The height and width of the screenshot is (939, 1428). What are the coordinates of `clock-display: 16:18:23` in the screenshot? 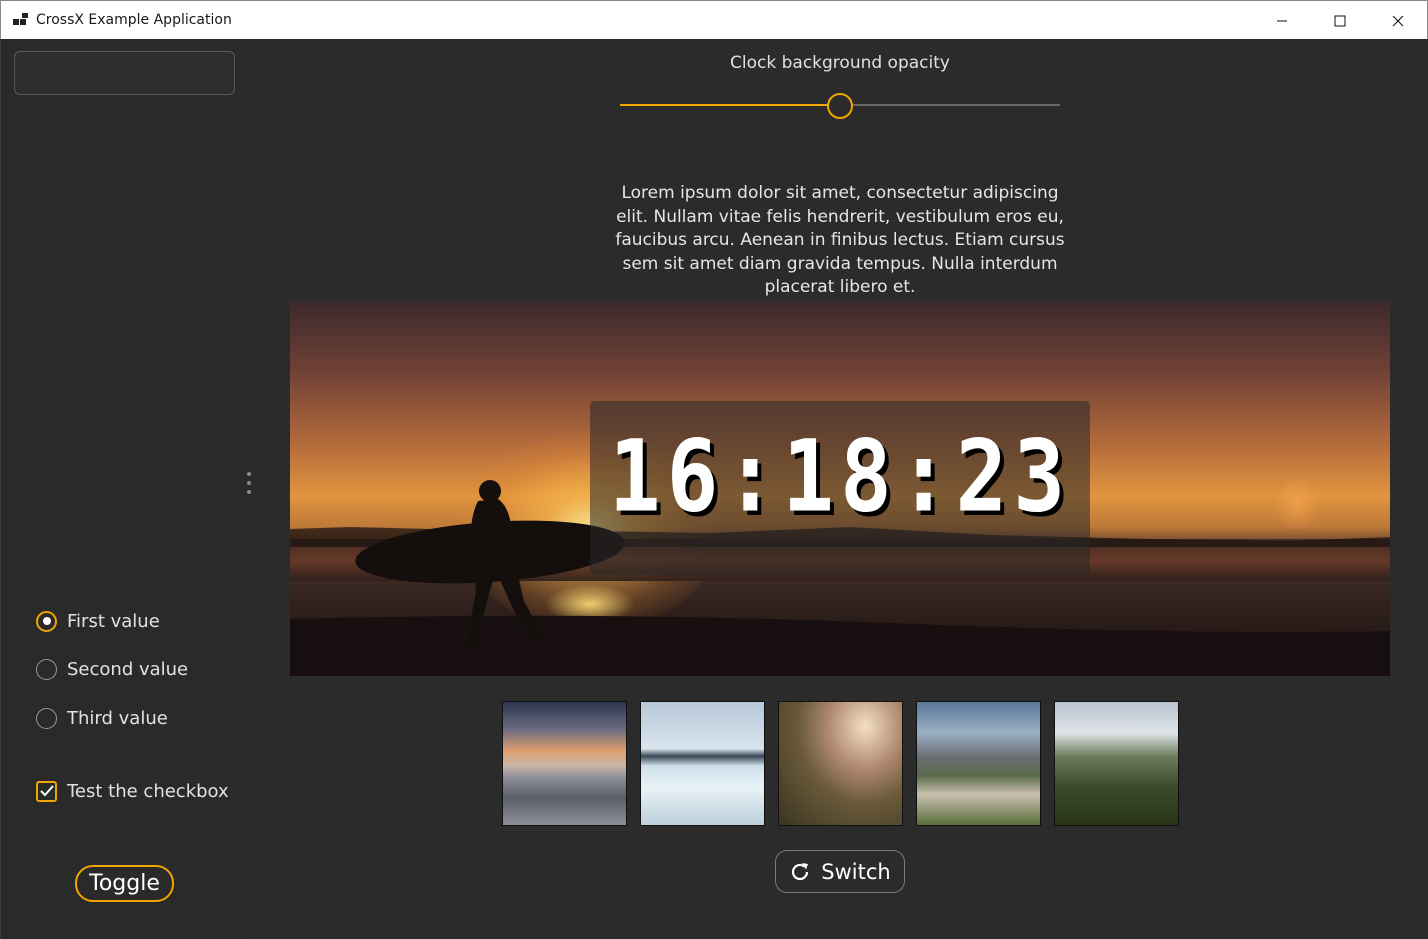 It's located at (840, 477).